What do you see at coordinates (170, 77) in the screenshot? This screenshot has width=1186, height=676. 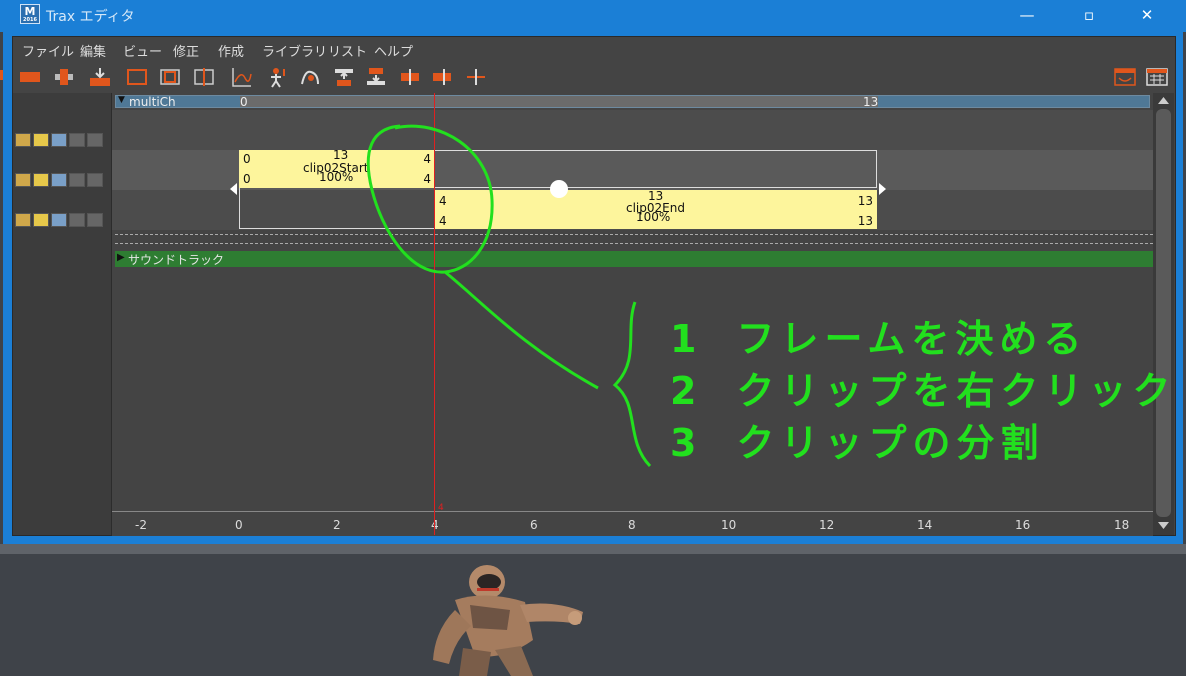 I see `frame-selection-icon` at bounding box center [170, 77].